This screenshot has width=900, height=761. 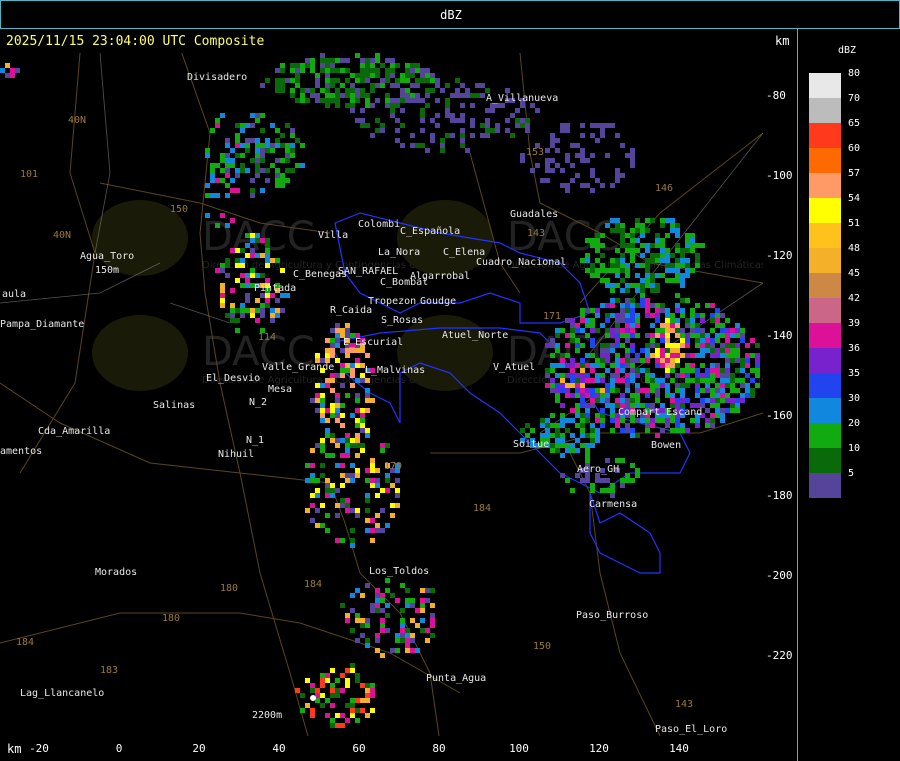 I want to click on watermark-logo-icon, so click(x=445, y=353).